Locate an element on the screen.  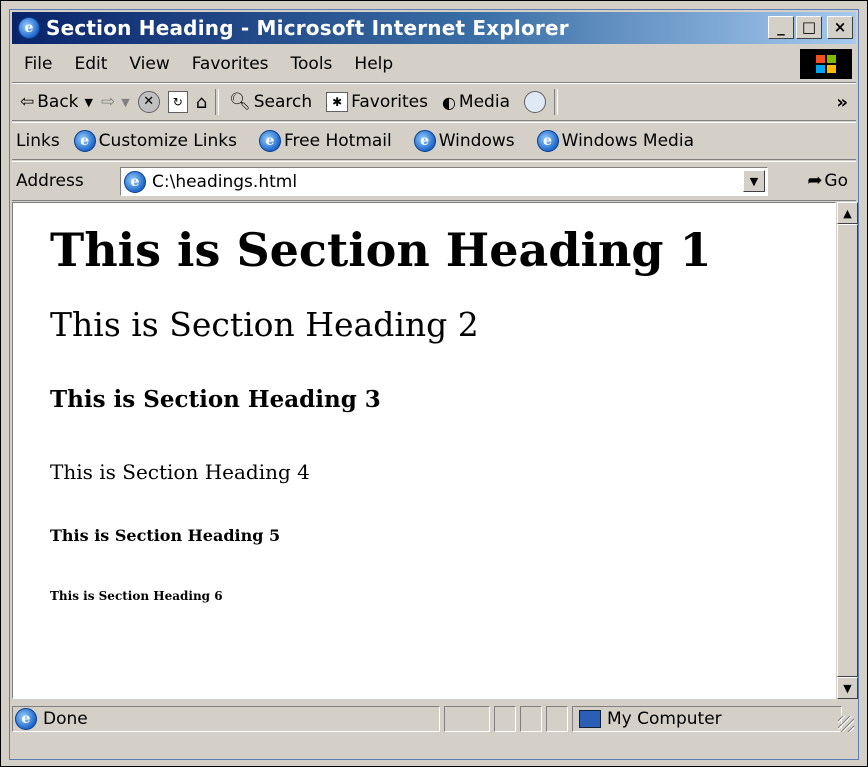
windows-logo-icon is located at coordinates (826, 64).